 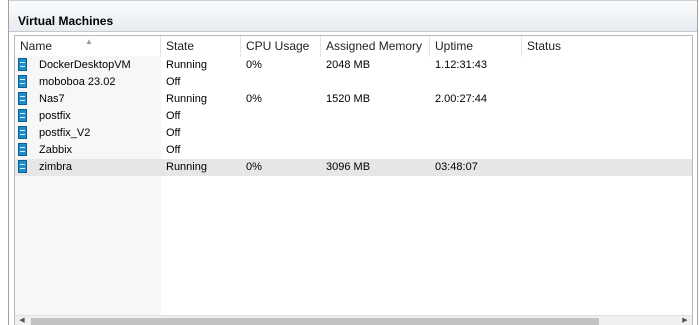 What do you see at coordinates (353, 16) in the screenshot?
I see `panel-header: Virtual Machines` at bounding box center [353, 16].